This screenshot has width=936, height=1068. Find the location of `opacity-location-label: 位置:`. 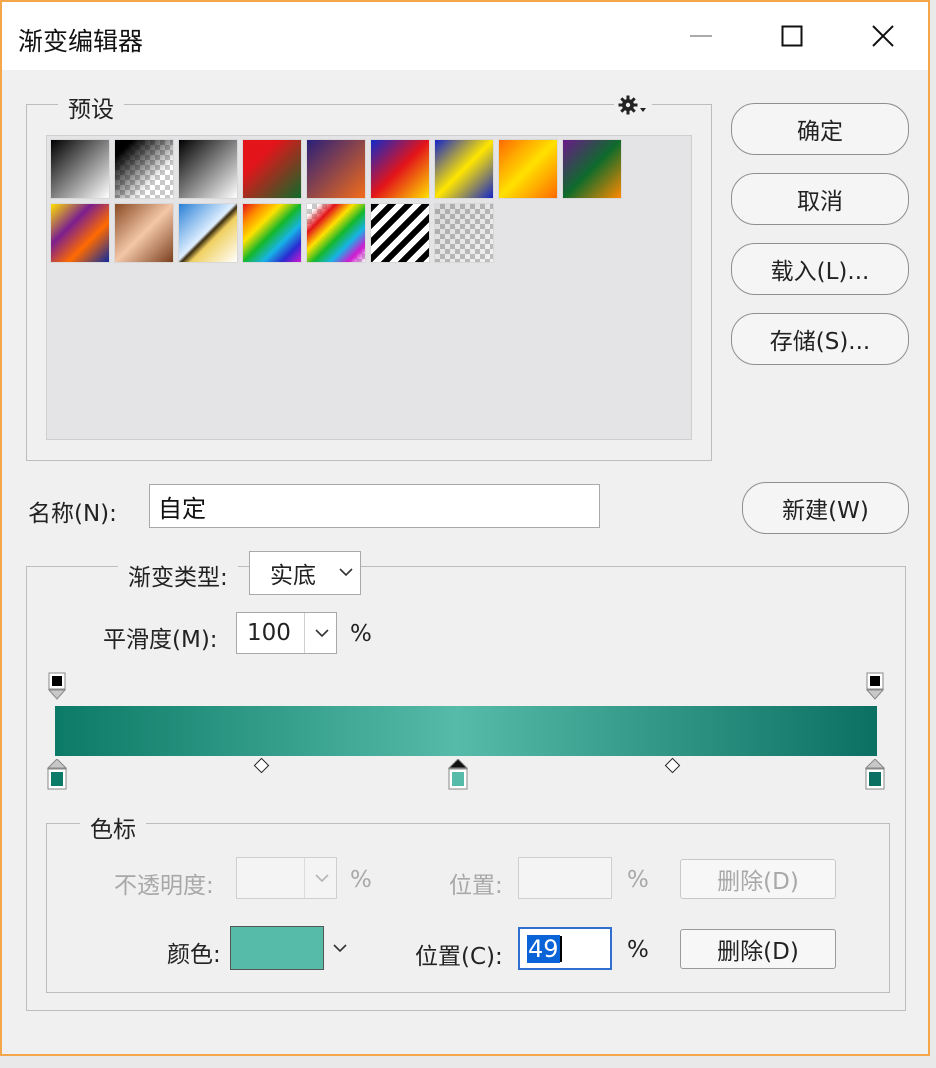

opacity-location-label: 位置: is located at coordinates (476, 886).